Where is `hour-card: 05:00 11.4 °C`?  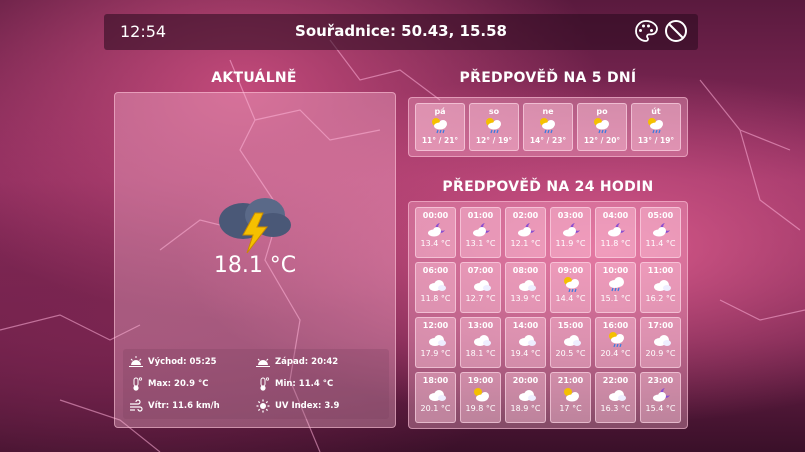 hour-card: 05:00 11.4 °C is located at coordinates (660, 232).